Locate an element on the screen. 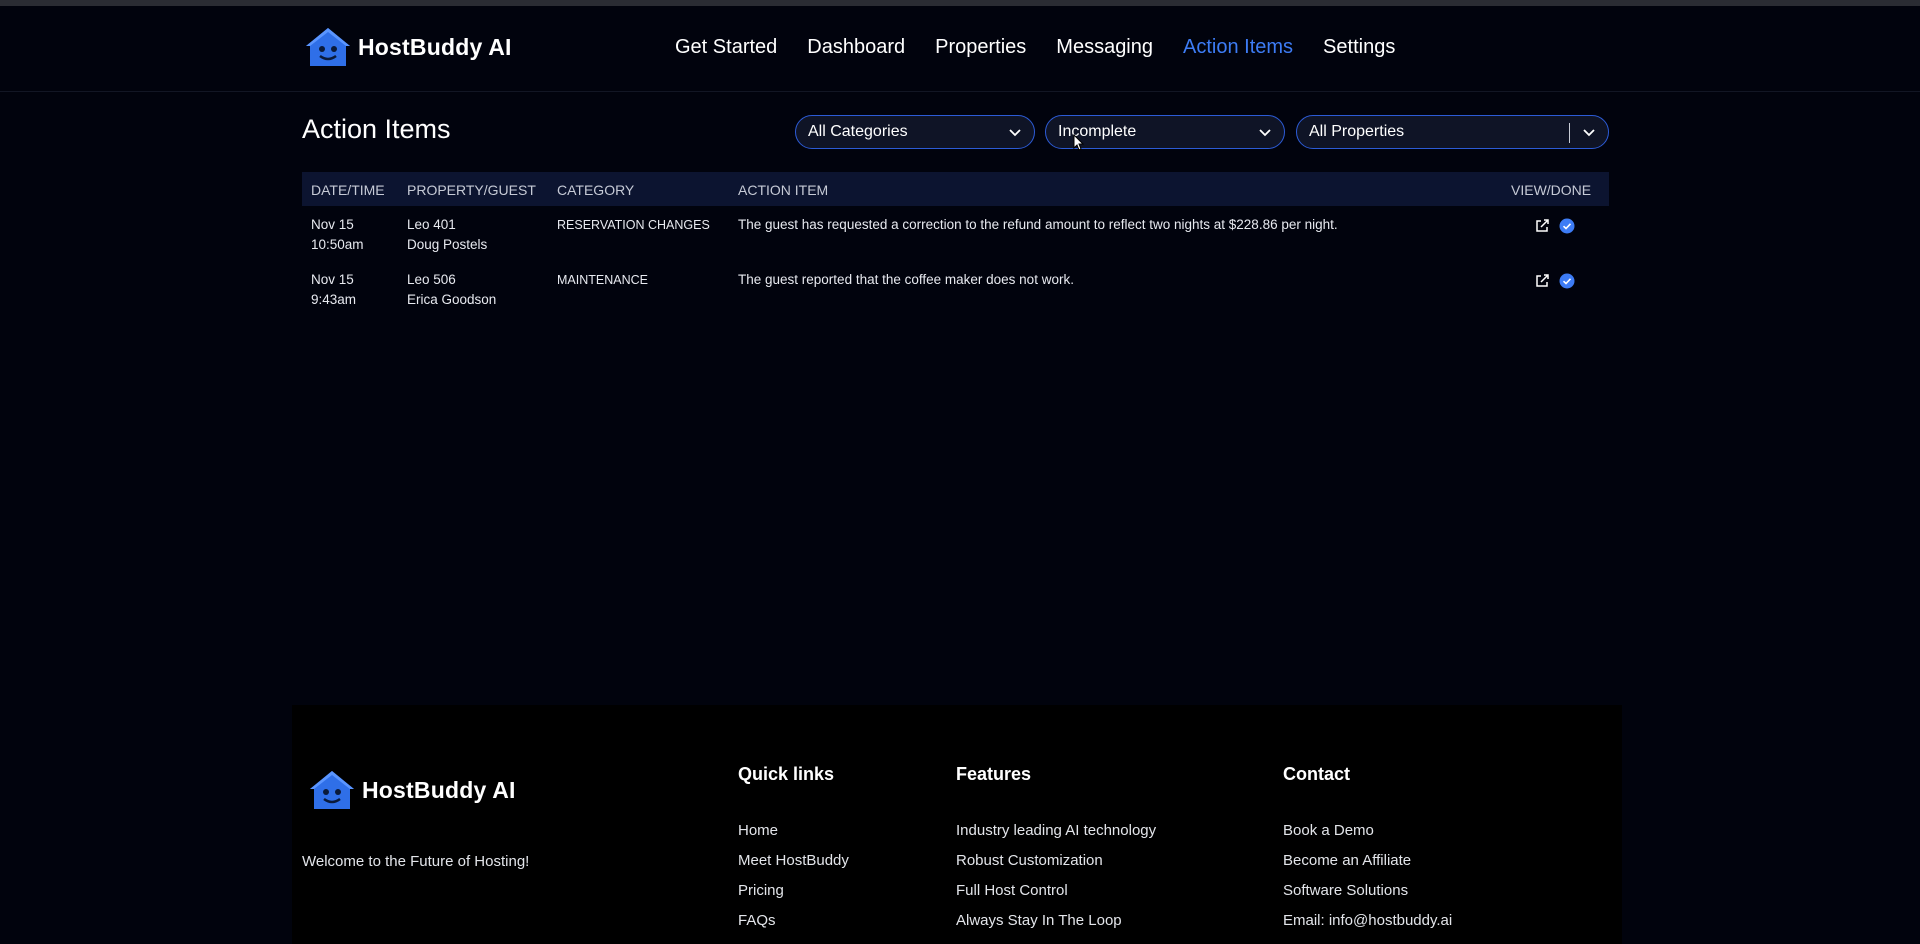  footer-link-faqs: FAQs is located at coordinates (757, 920).